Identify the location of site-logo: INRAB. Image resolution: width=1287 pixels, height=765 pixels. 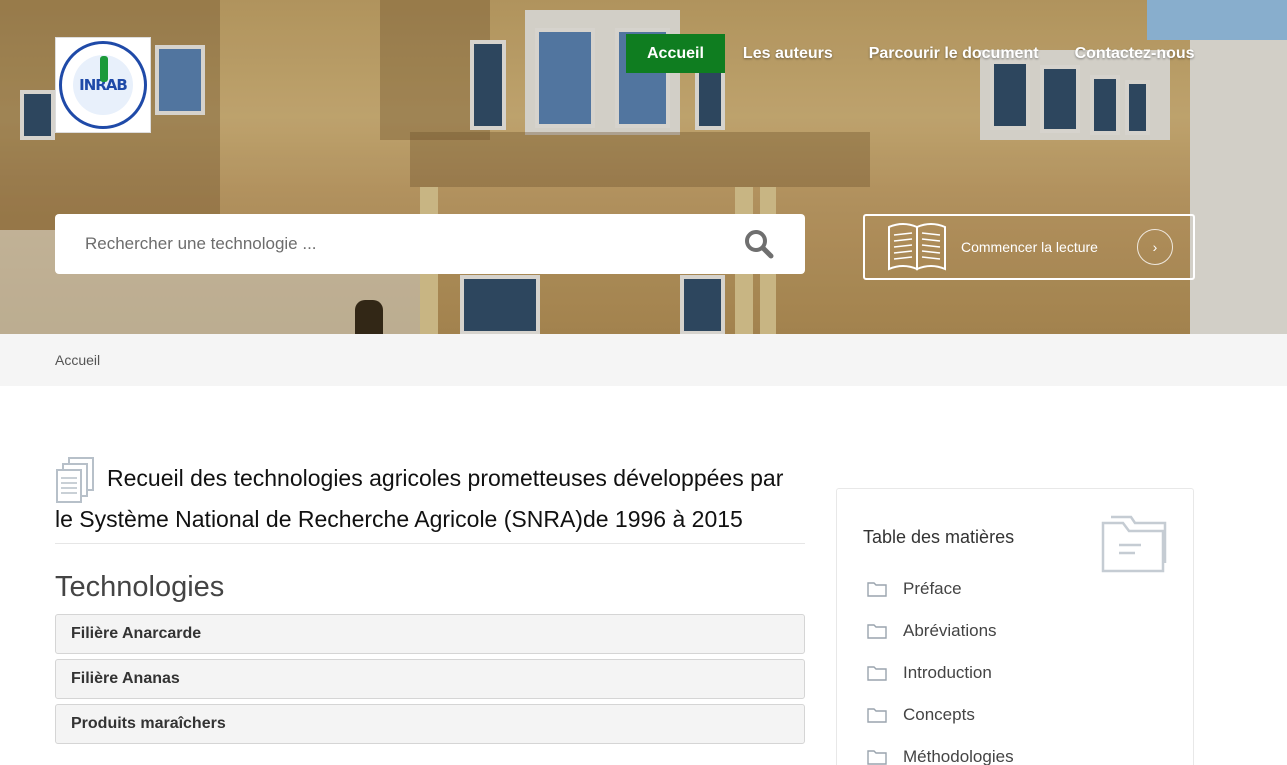
(103, 85).